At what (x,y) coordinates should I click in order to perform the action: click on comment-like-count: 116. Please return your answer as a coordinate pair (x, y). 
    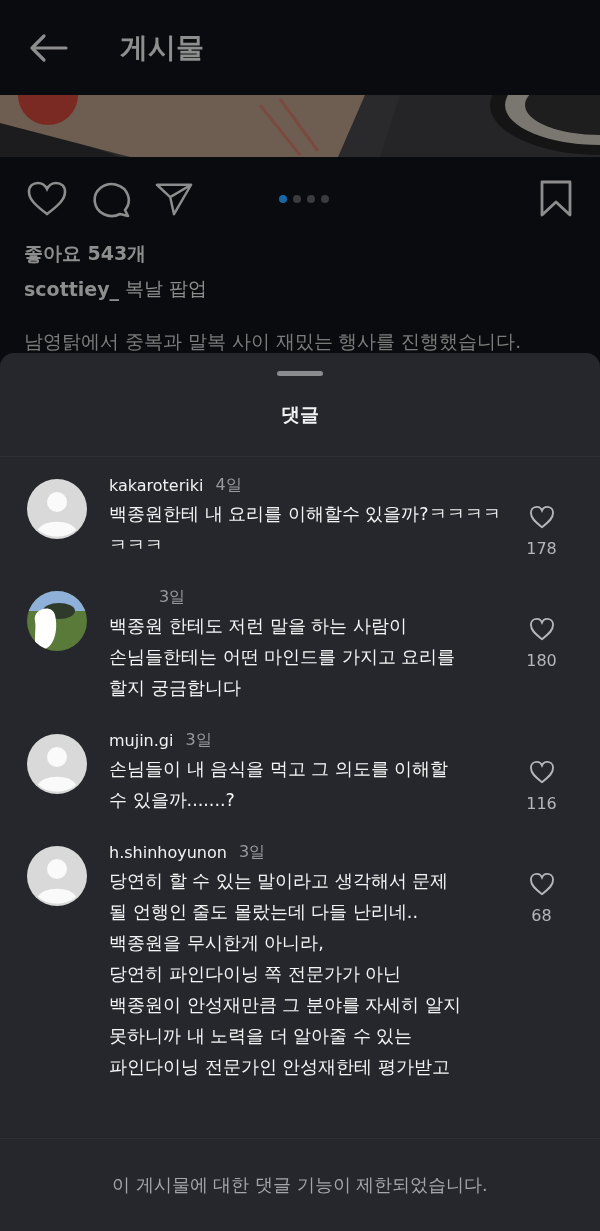
    Looking at the image, I should click on (541, 803).